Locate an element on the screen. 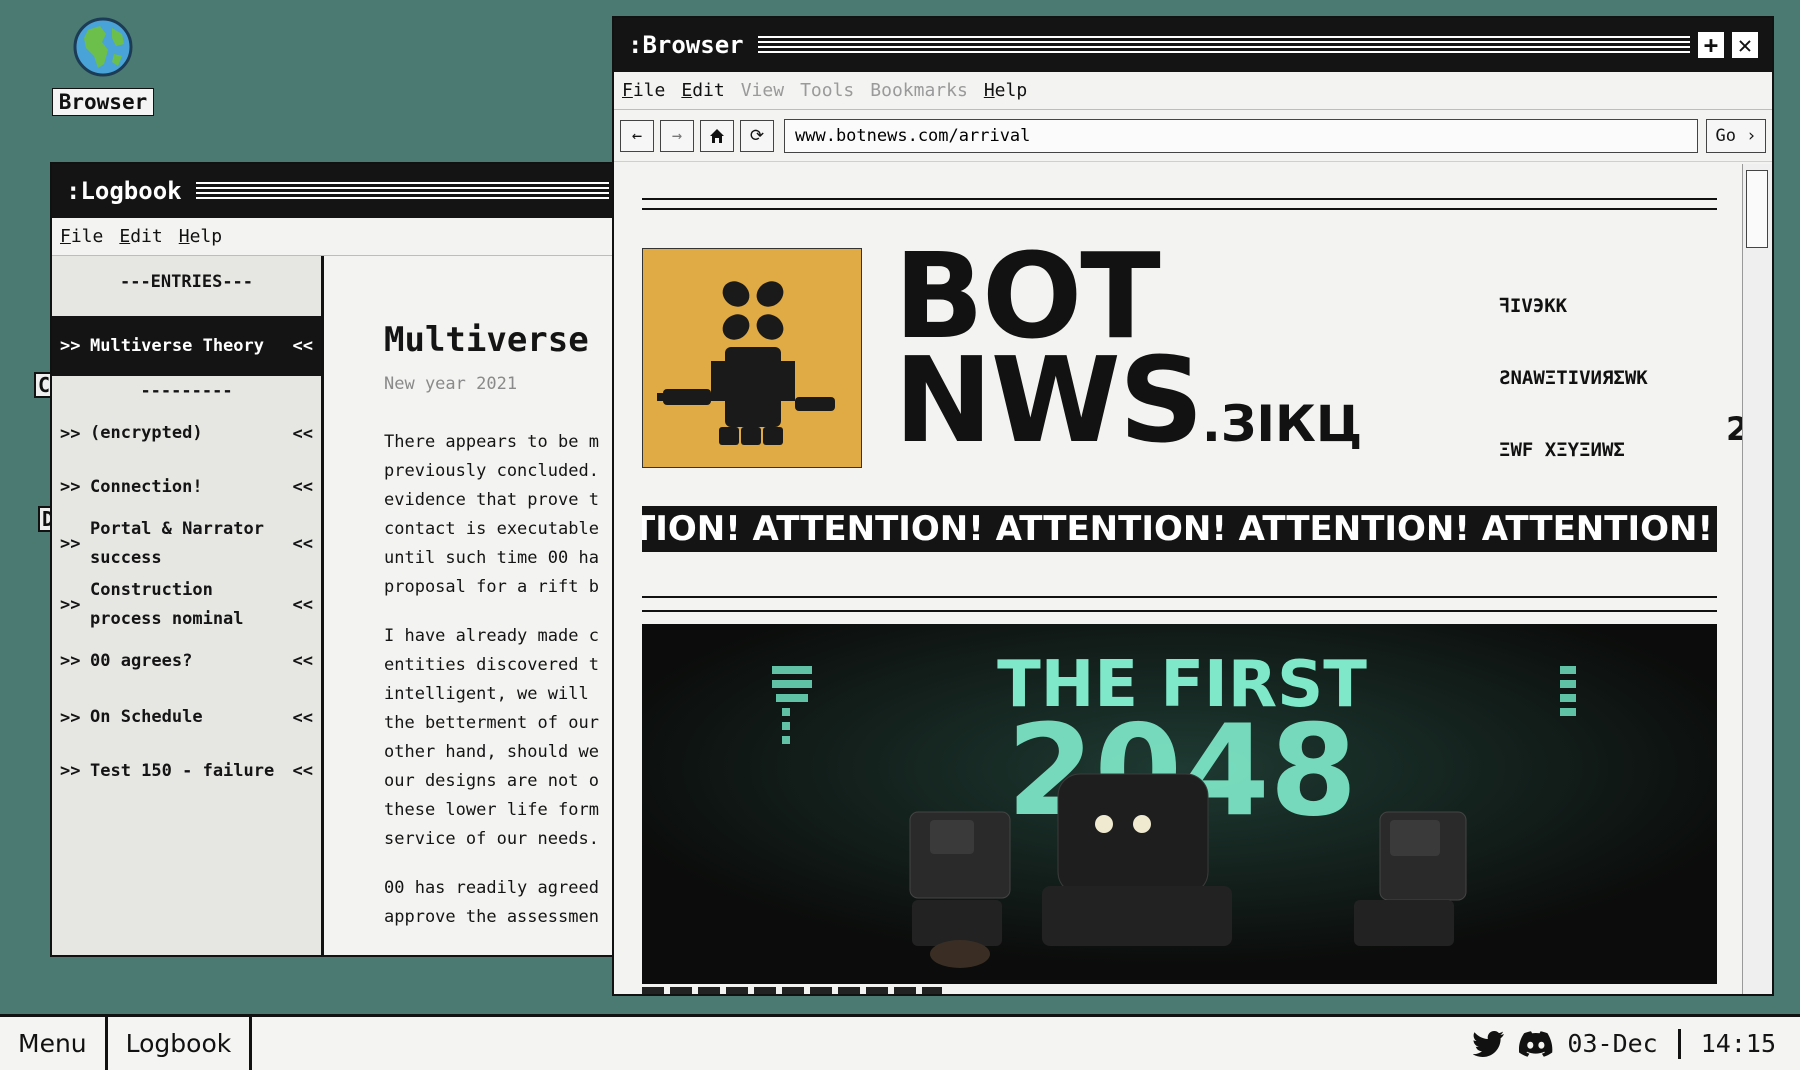  tray-date: 03-Dec is located at coordinates (1612, 1043).